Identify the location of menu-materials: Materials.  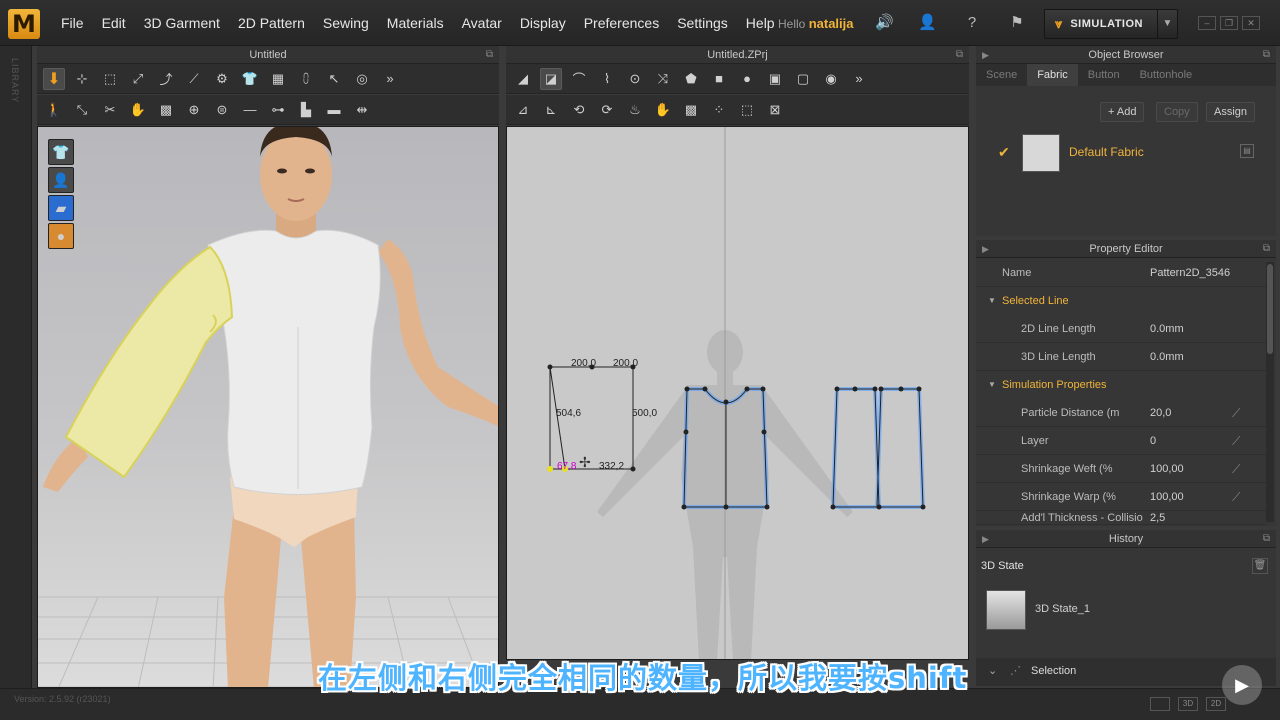
(415, 23).